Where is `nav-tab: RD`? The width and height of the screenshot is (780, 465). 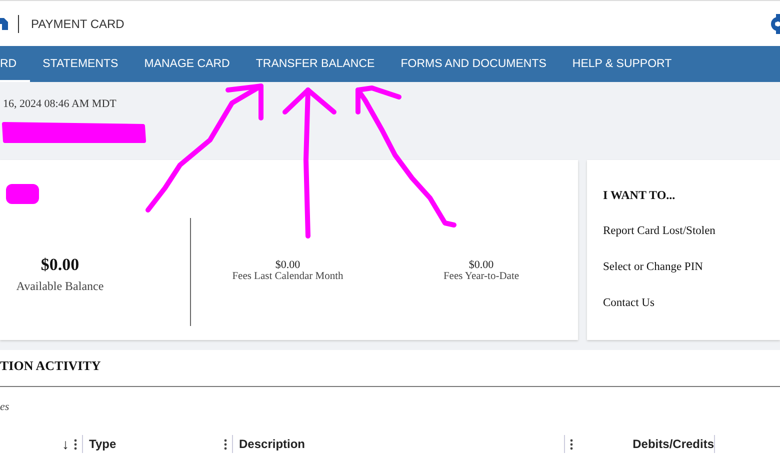
nav-tab: RD is located at coordinates (15, 64).